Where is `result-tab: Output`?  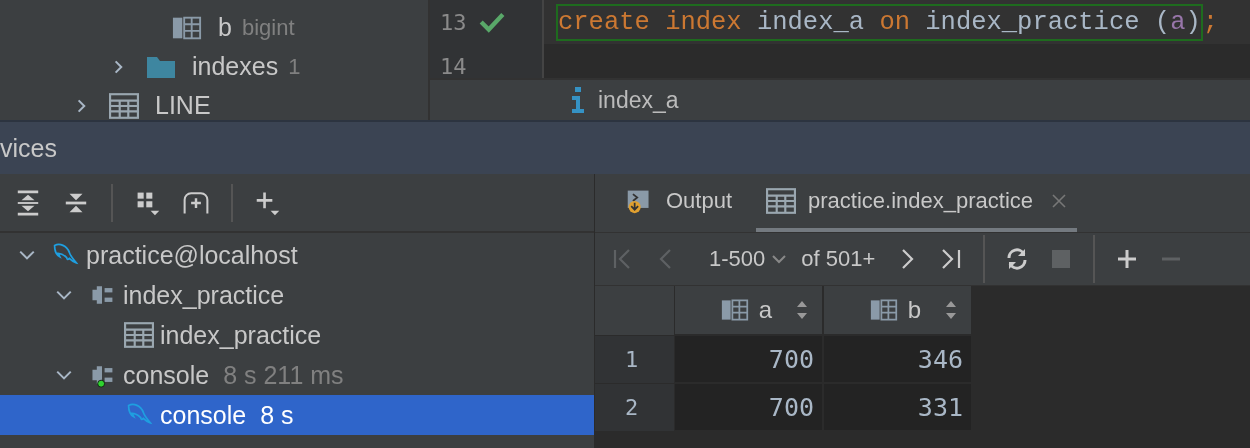 result-tab: Output is located at coordinates (678, 203).